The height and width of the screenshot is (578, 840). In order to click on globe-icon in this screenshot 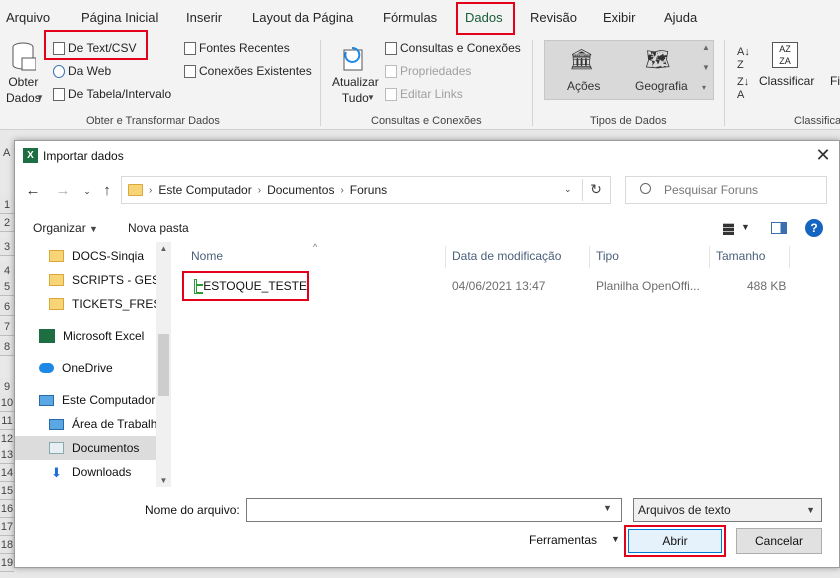, I will do `click(59, 71)`.